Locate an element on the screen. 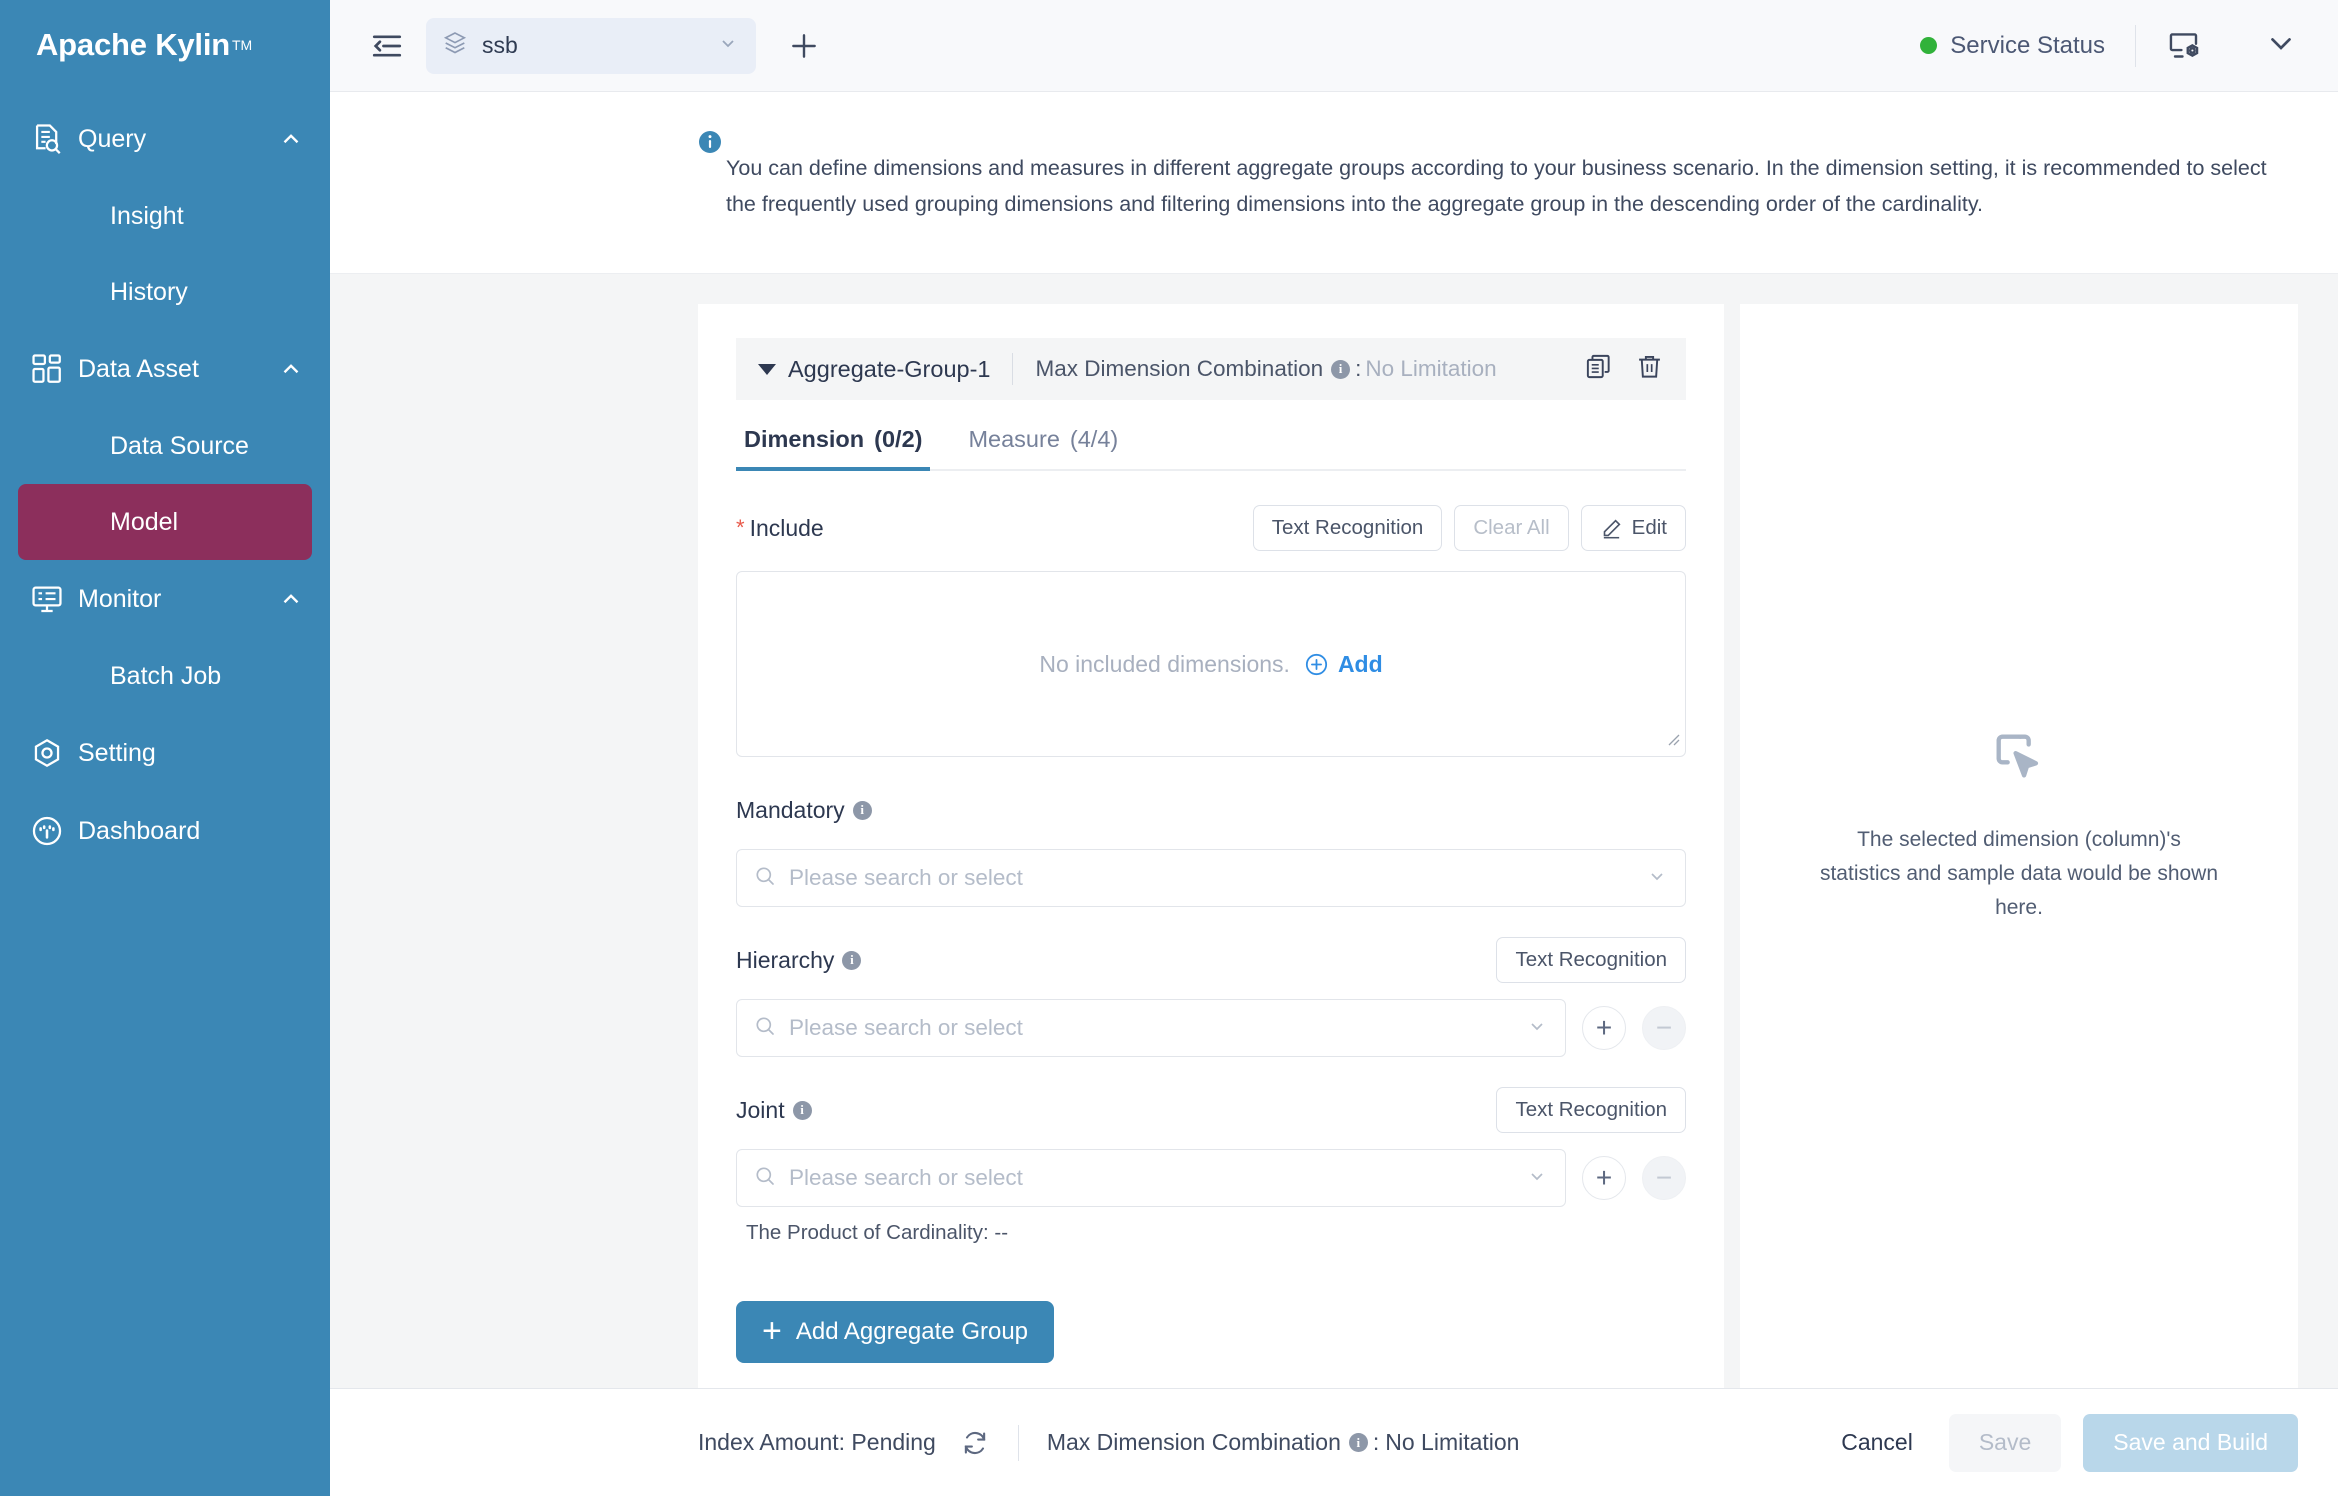 The width and height of the screenshot is (2338, 1496). include-edit-button: Edit is located at coordinates (1633, 528).